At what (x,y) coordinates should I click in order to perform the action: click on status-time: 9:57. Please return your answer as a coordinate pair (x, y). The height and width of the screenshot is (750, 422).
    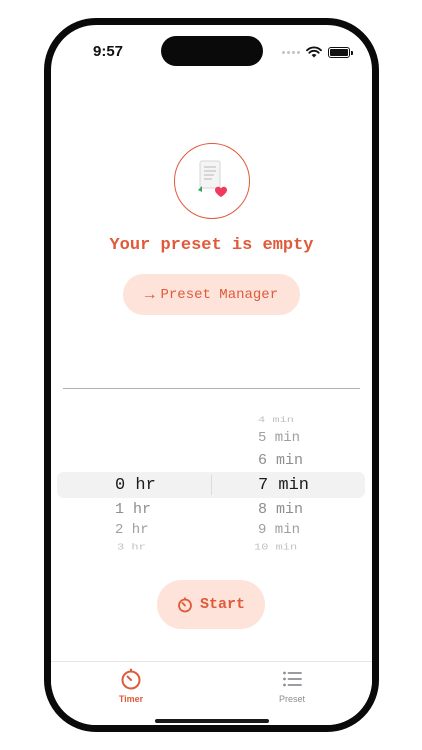
    Looking at the image, I should click on (108, 51).